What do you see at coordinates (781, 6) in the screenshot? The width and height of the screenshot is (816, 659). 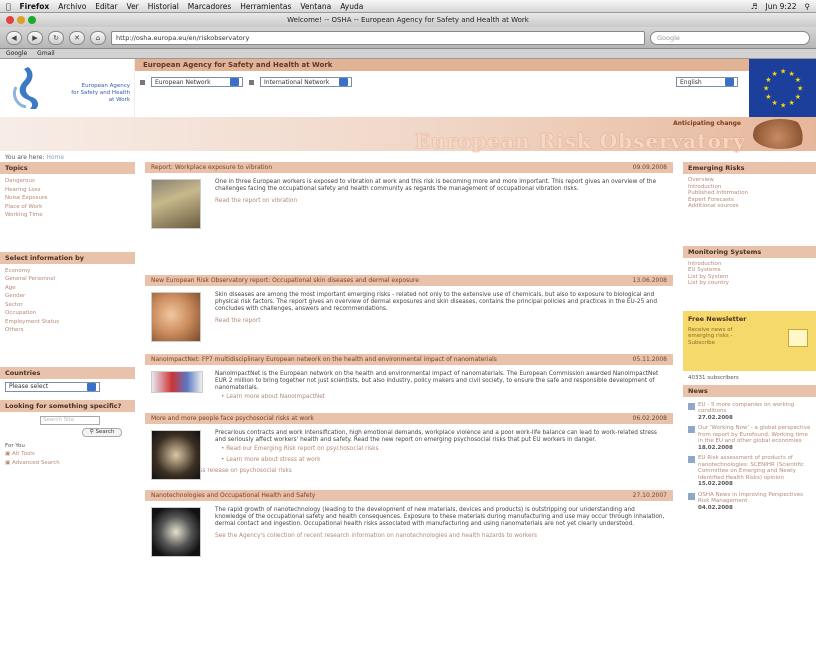 I see `clock: Jun 9:22` at bounding box center [781, 6].